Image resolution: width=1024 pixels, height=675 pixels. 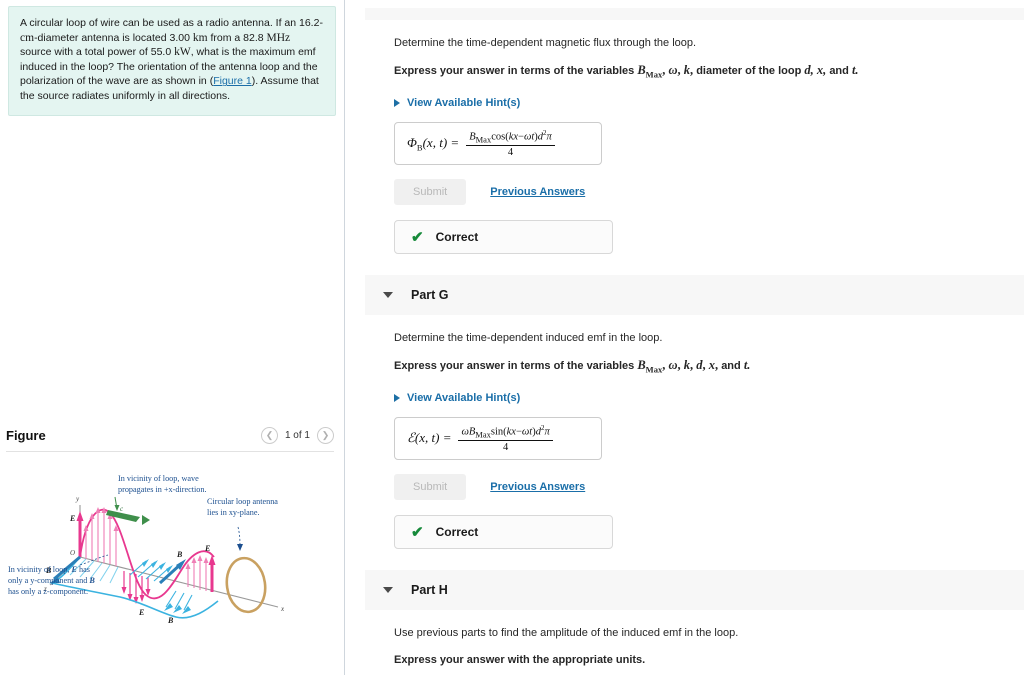 I want to click on status-label: Correct, so click(x=457, y=237).